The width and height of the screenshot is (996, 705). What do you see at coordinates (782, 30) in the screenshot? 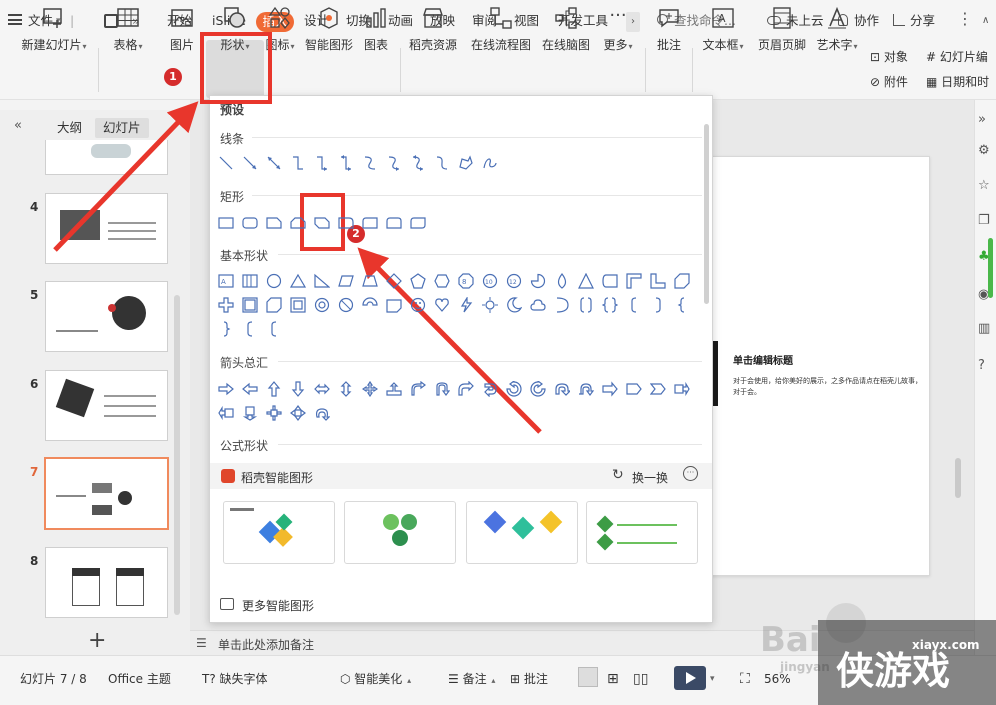
I see `header-footer-button: 页眉页脚` at bounding box center [782, 30].